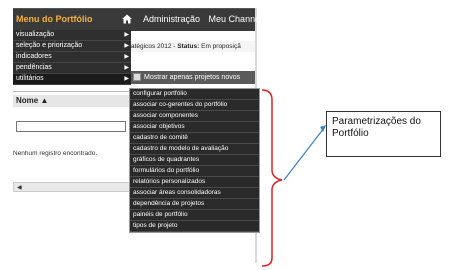  I want to click on bracket-annotation, so click(272, 178).